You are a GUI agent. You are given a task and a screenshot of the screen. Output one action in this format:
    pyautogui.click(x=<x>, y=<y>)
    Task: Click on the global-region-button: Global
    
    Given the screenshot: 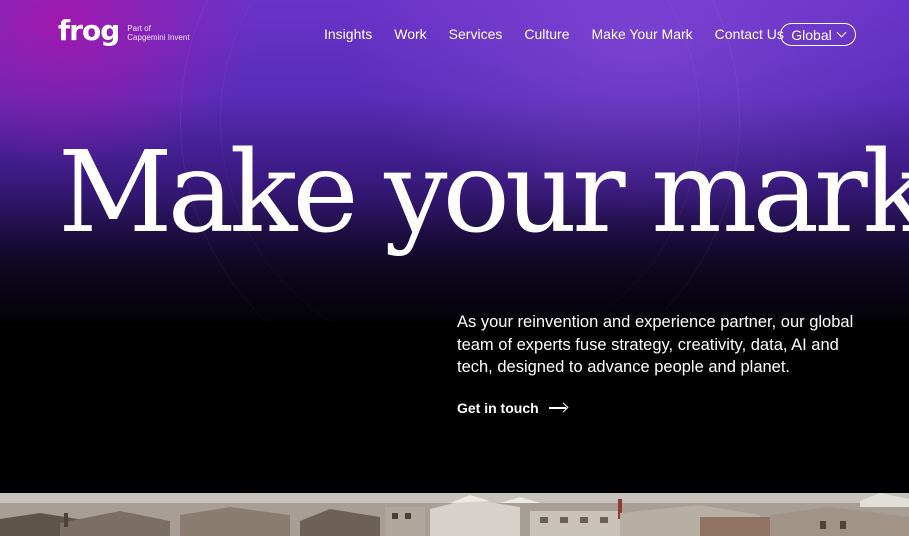 What is the action you would take?
    pyautogui.click(x=818, y=34)
    